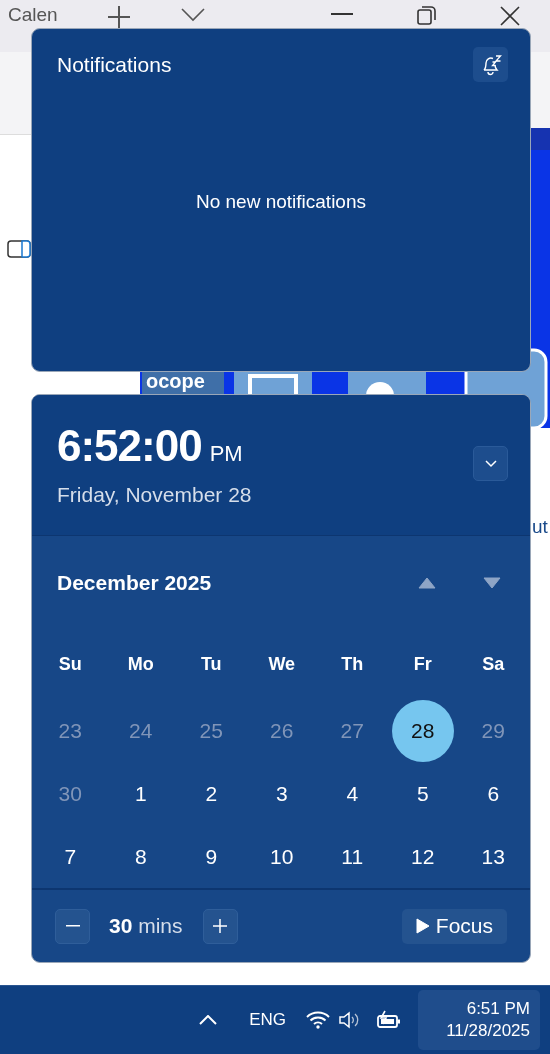  I want to click on taskbar-clock: 6:51 PM 11/28/2025, so click(479, 1020).